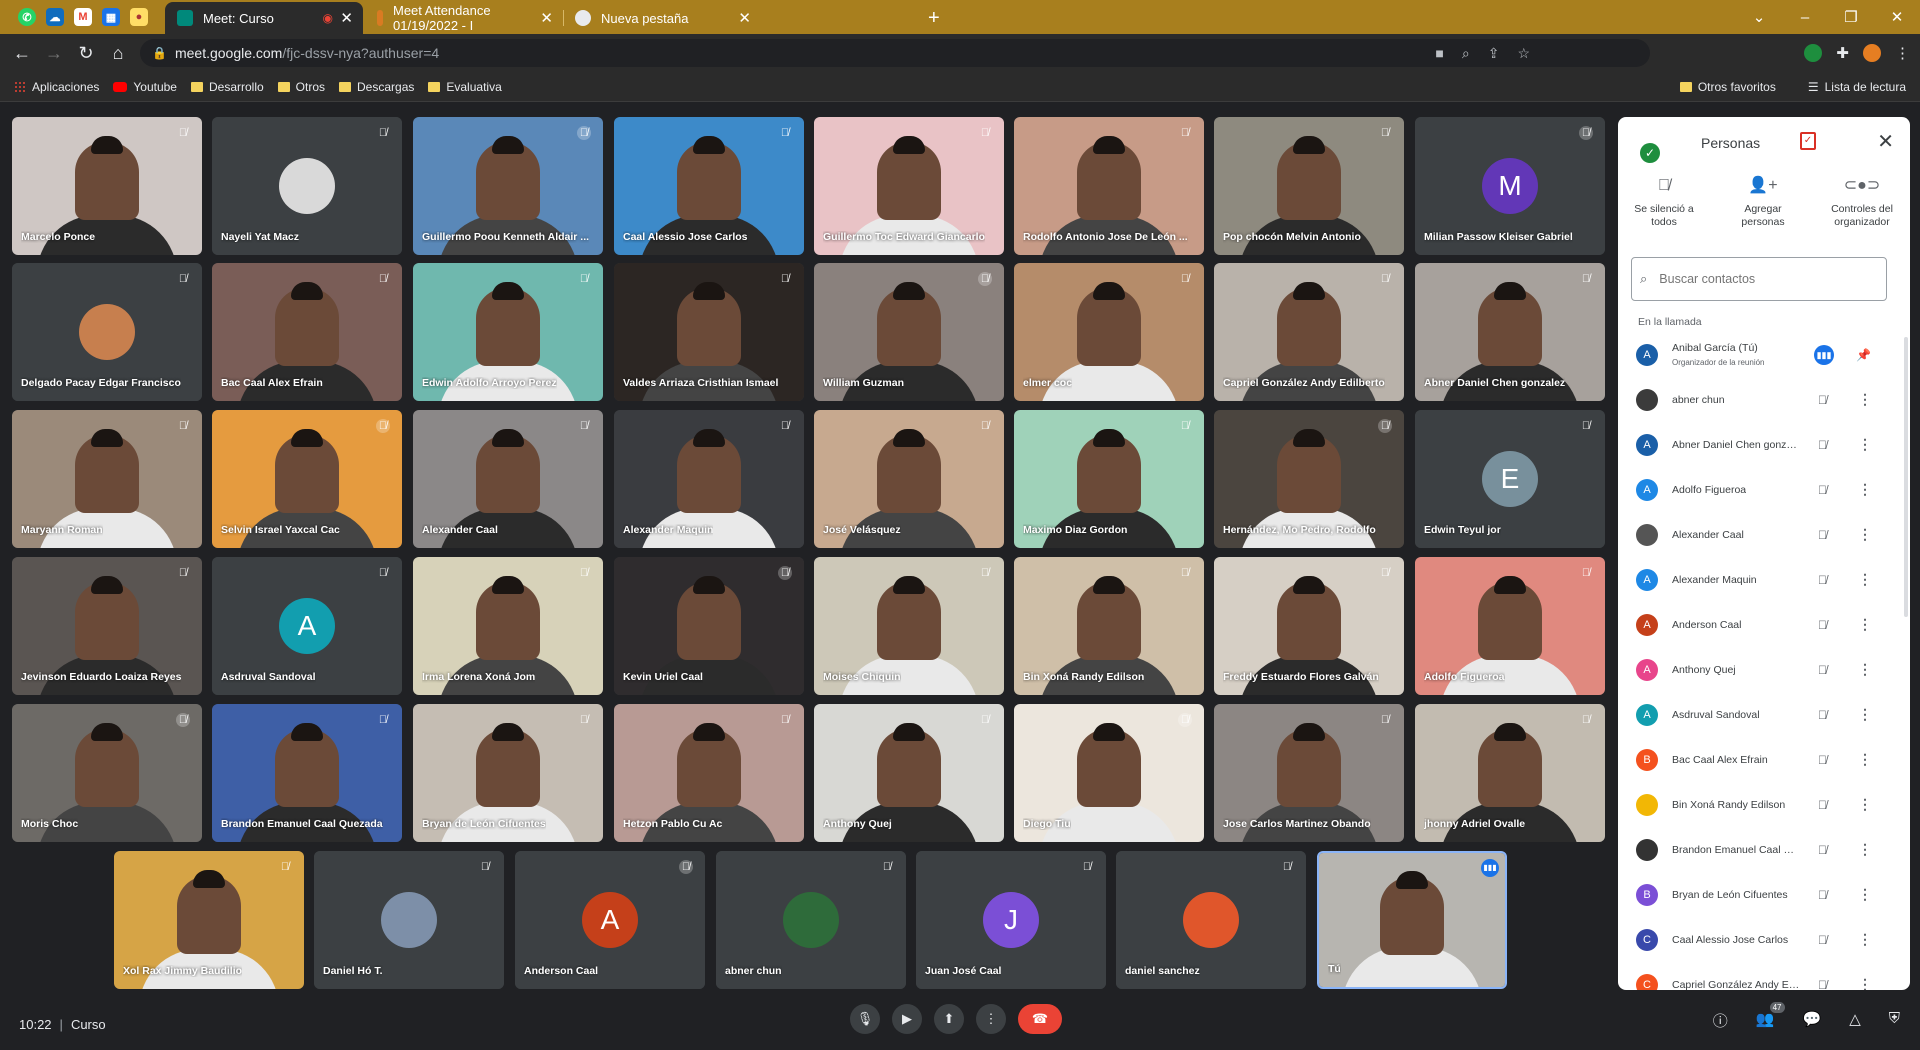  I want to click on participant-tile: Alexander Maquin 🎙̸, so click(709, 479).